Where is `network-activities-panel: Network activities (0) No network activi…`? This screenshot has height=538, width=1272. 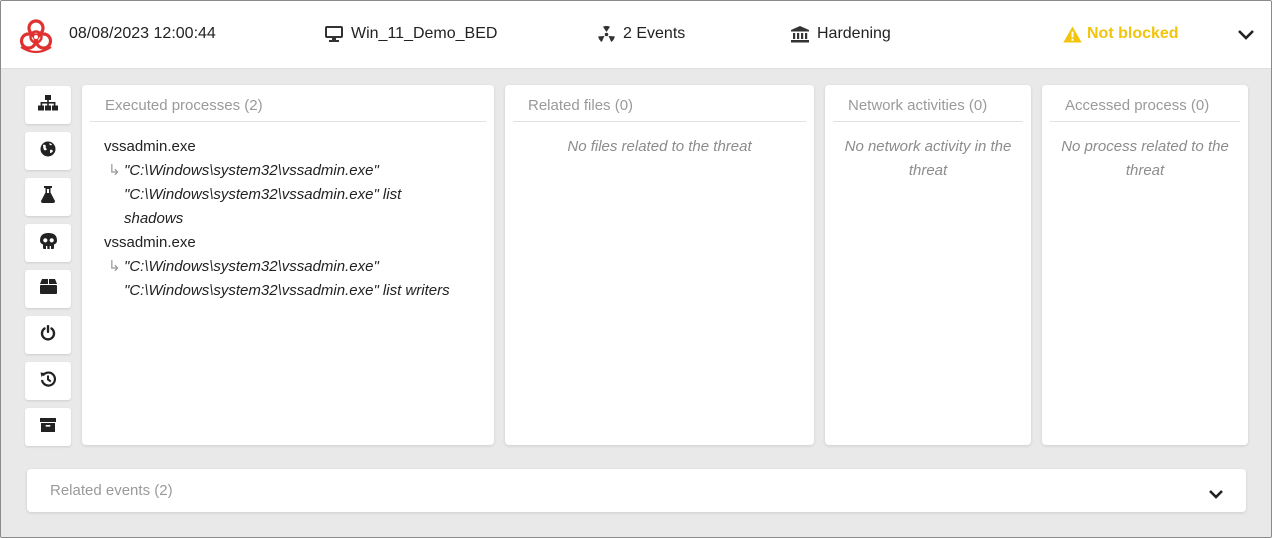
network-activities-panel: Network activities (0) No network activi… is located at coordinates (928, 265).